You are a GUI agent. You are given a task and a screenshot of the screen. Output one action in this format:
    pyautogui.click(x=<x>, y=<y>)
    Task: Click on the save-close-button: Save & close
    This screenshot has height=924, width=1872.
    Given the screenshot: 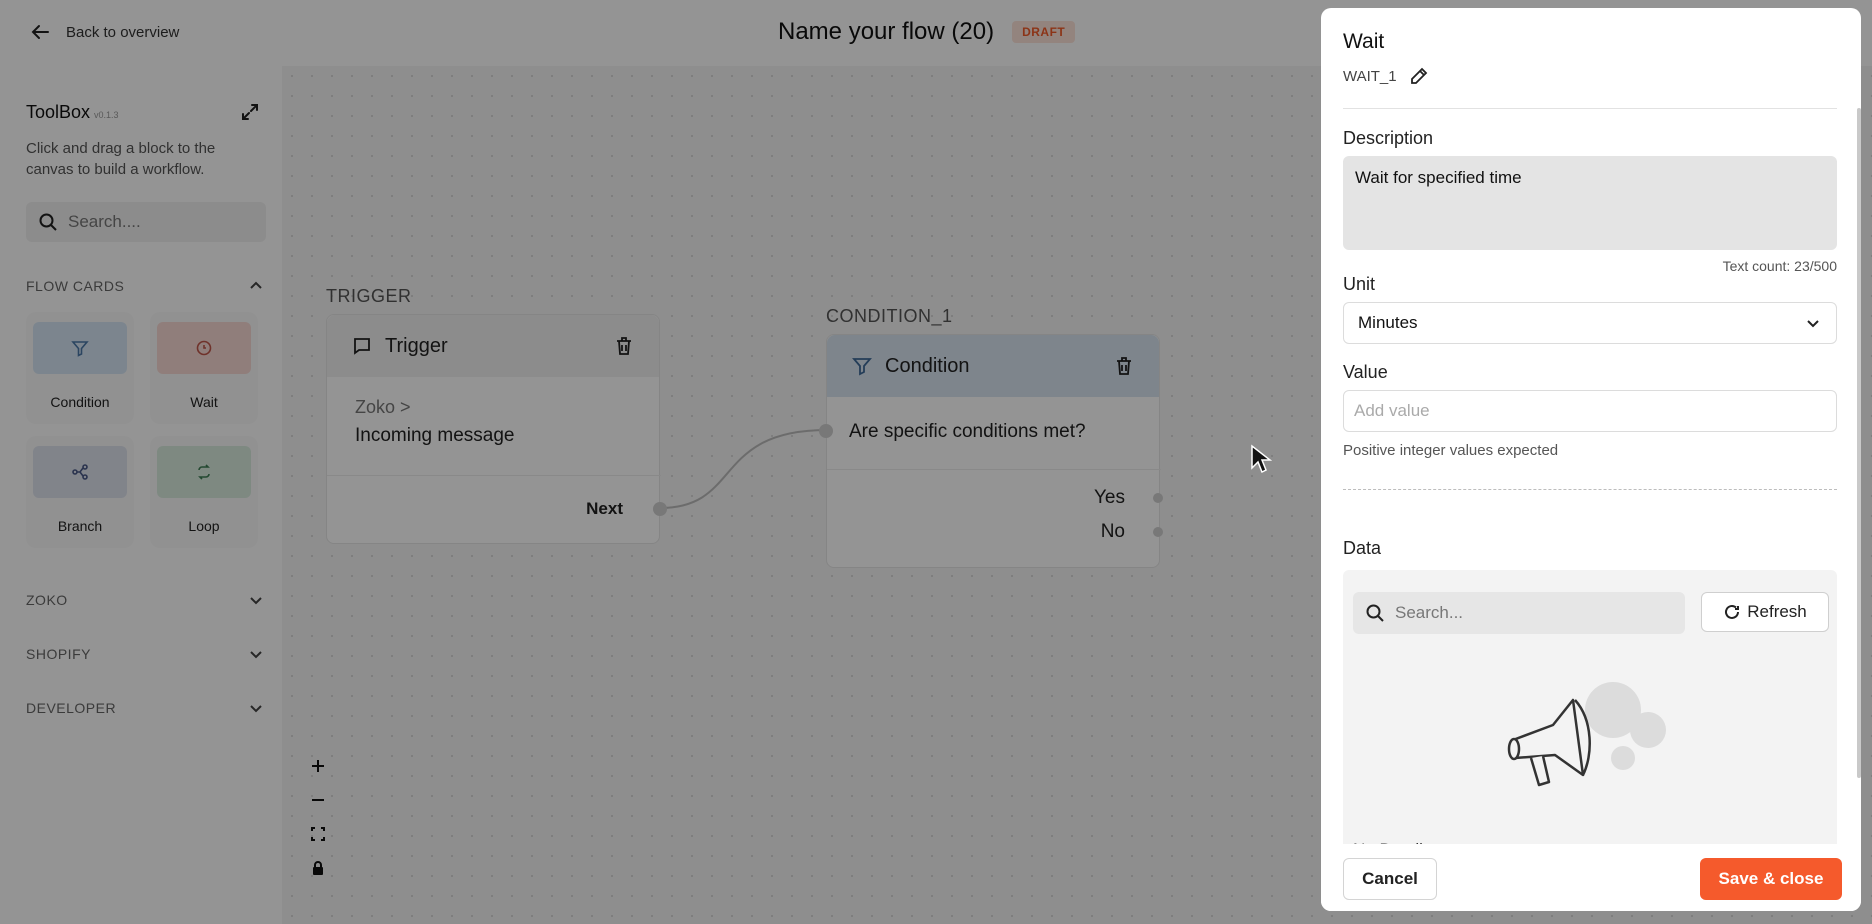 What is the action you would take?
    pyautogui.click(x=1771, y=879)
    